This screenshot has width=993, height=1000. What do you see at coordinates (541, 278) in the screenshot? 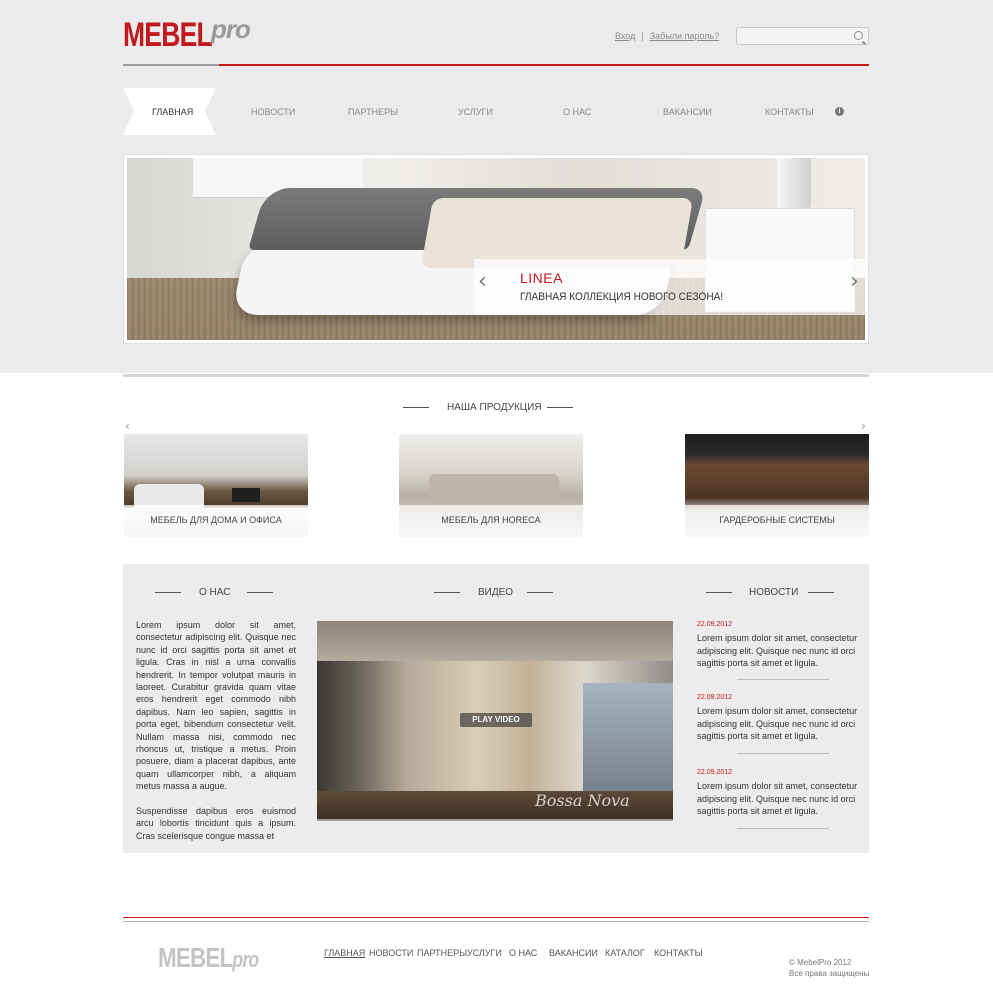
I see `slide-title: LINEA` at bounding box center [541, 278].